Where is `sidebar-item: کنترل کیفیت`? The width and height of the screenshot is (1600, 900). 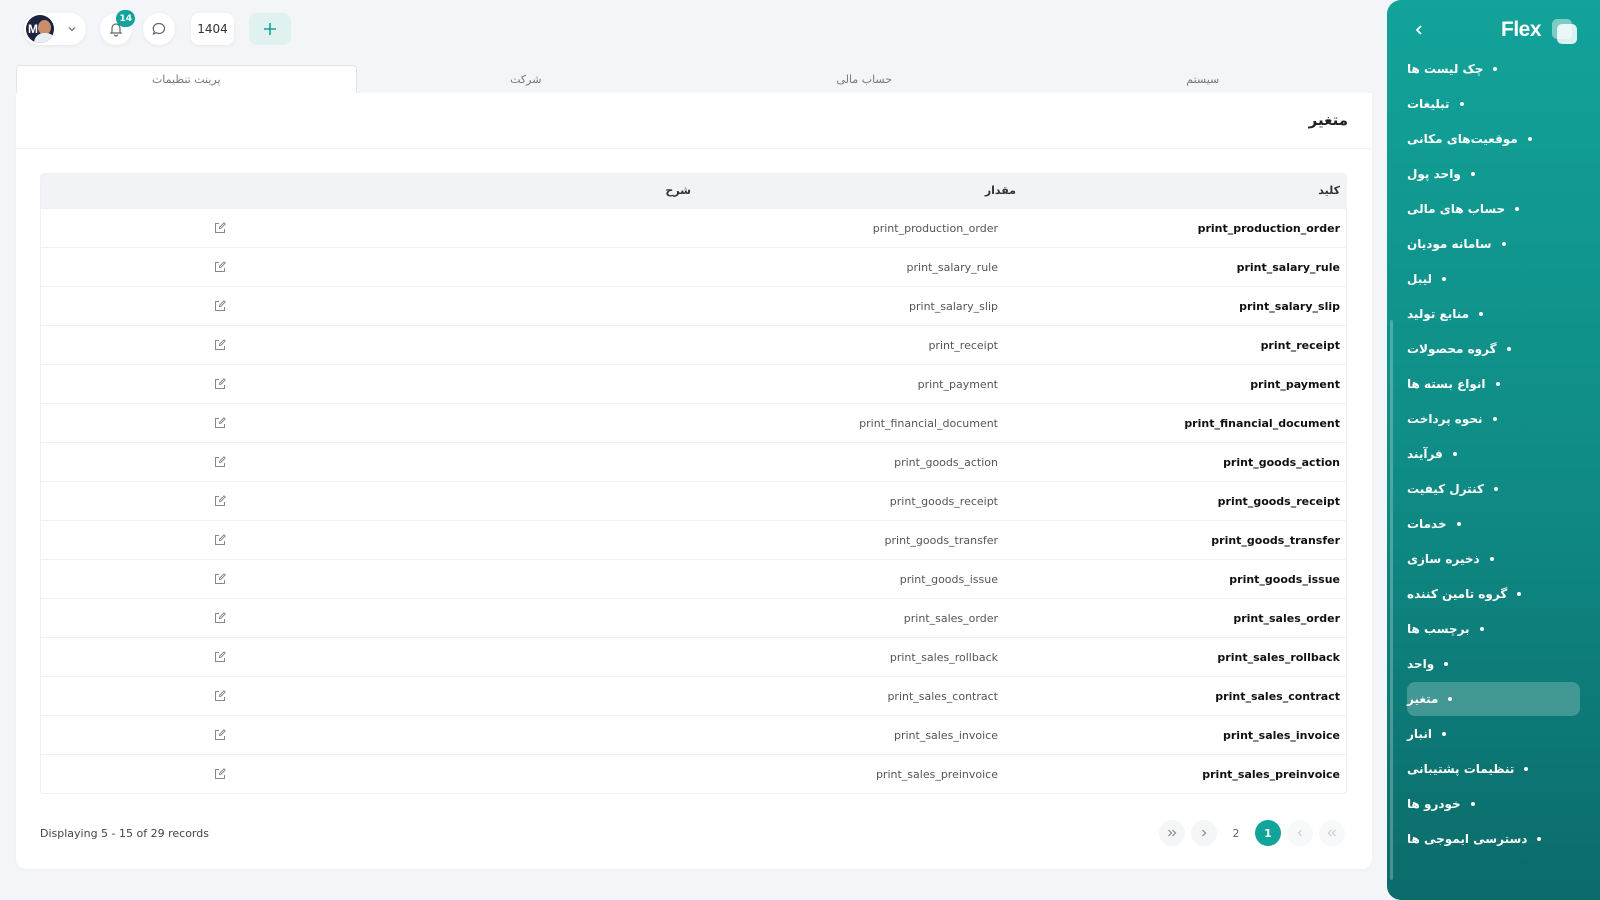 sidebar-item: کنترل کیفیت is located at coordinates (1493, 489).